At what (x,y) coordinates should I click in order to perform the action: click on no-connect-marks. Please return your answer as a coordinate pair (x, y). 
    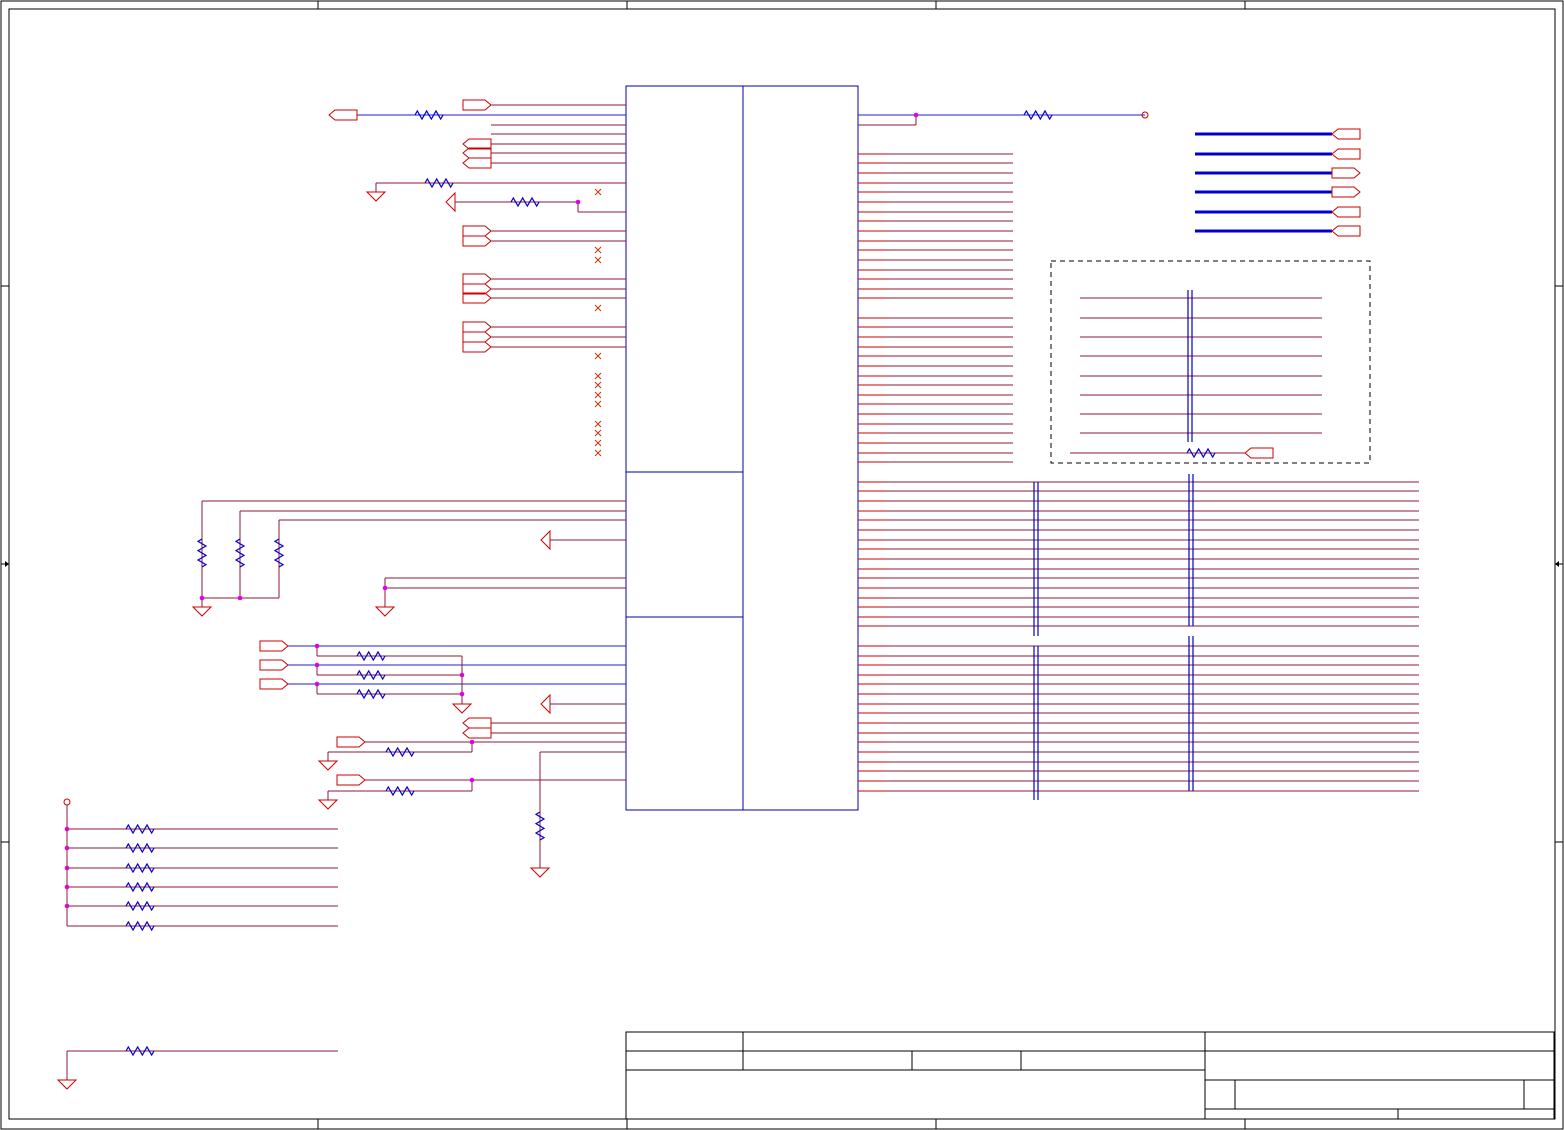
    Looking at the image, I should click on (598, 322).